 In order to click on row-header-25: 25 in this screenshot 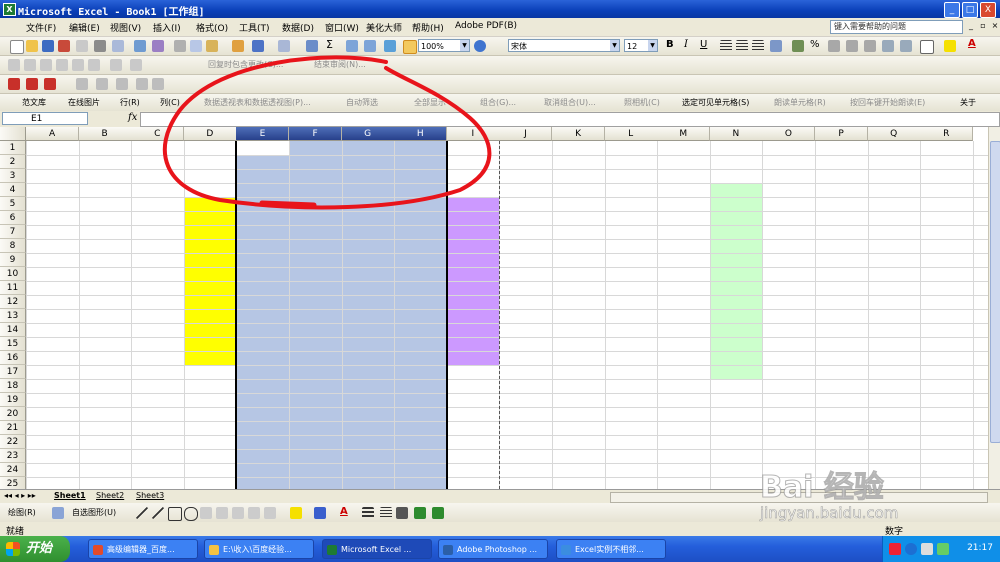, I will do `click(13, 483)`.